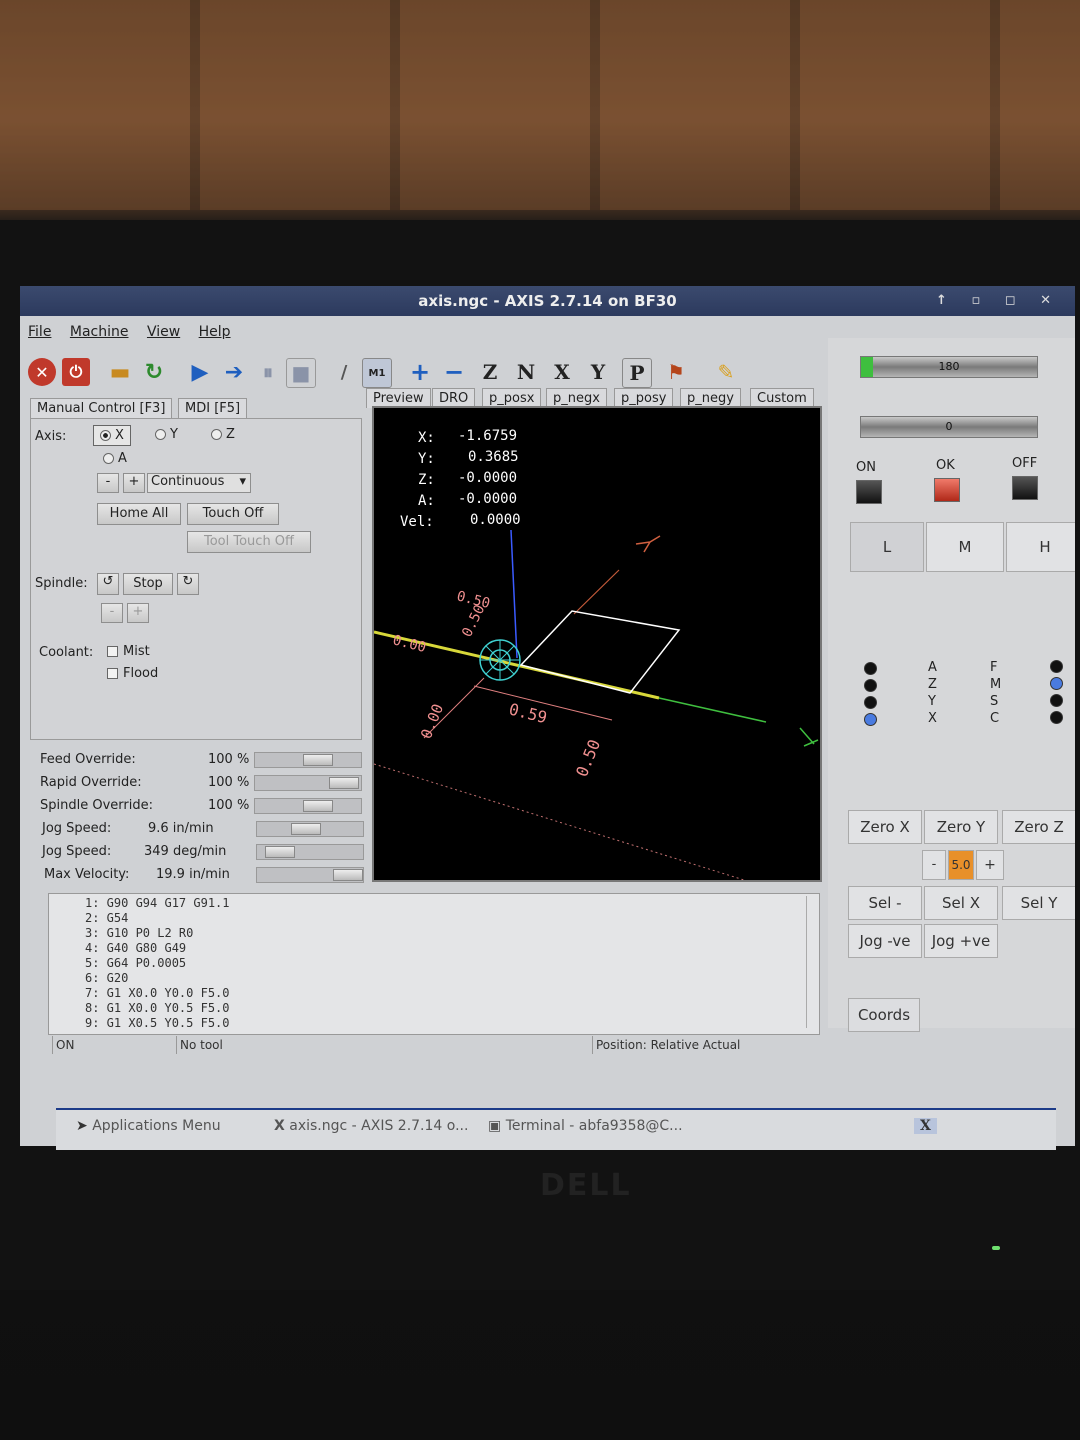 The image size is (1080, 1440). I want to click on tab-preview: Preview, so click(398, 398).